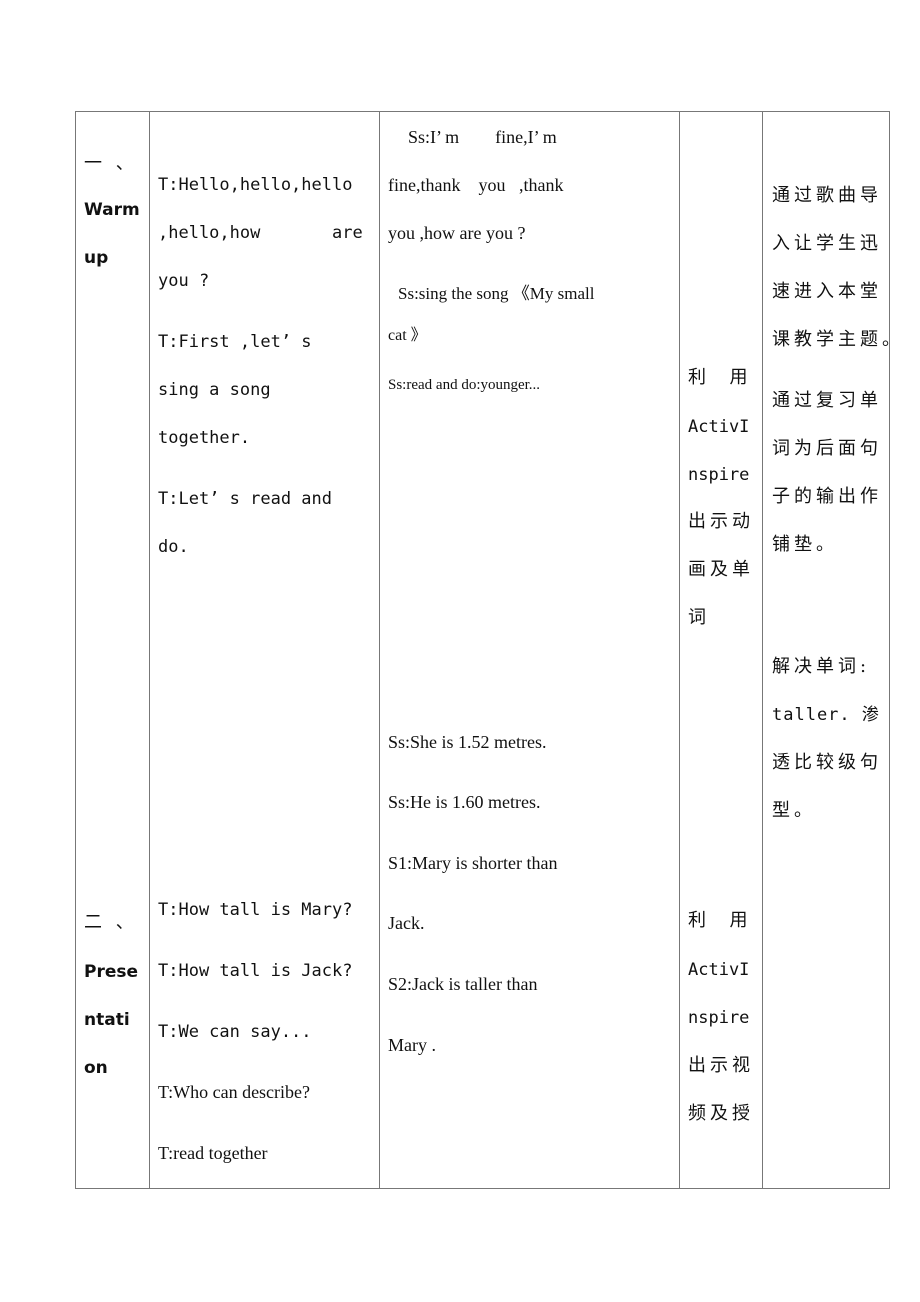  I want to click on purpose-line: 词为后面句, so click(827, 448).